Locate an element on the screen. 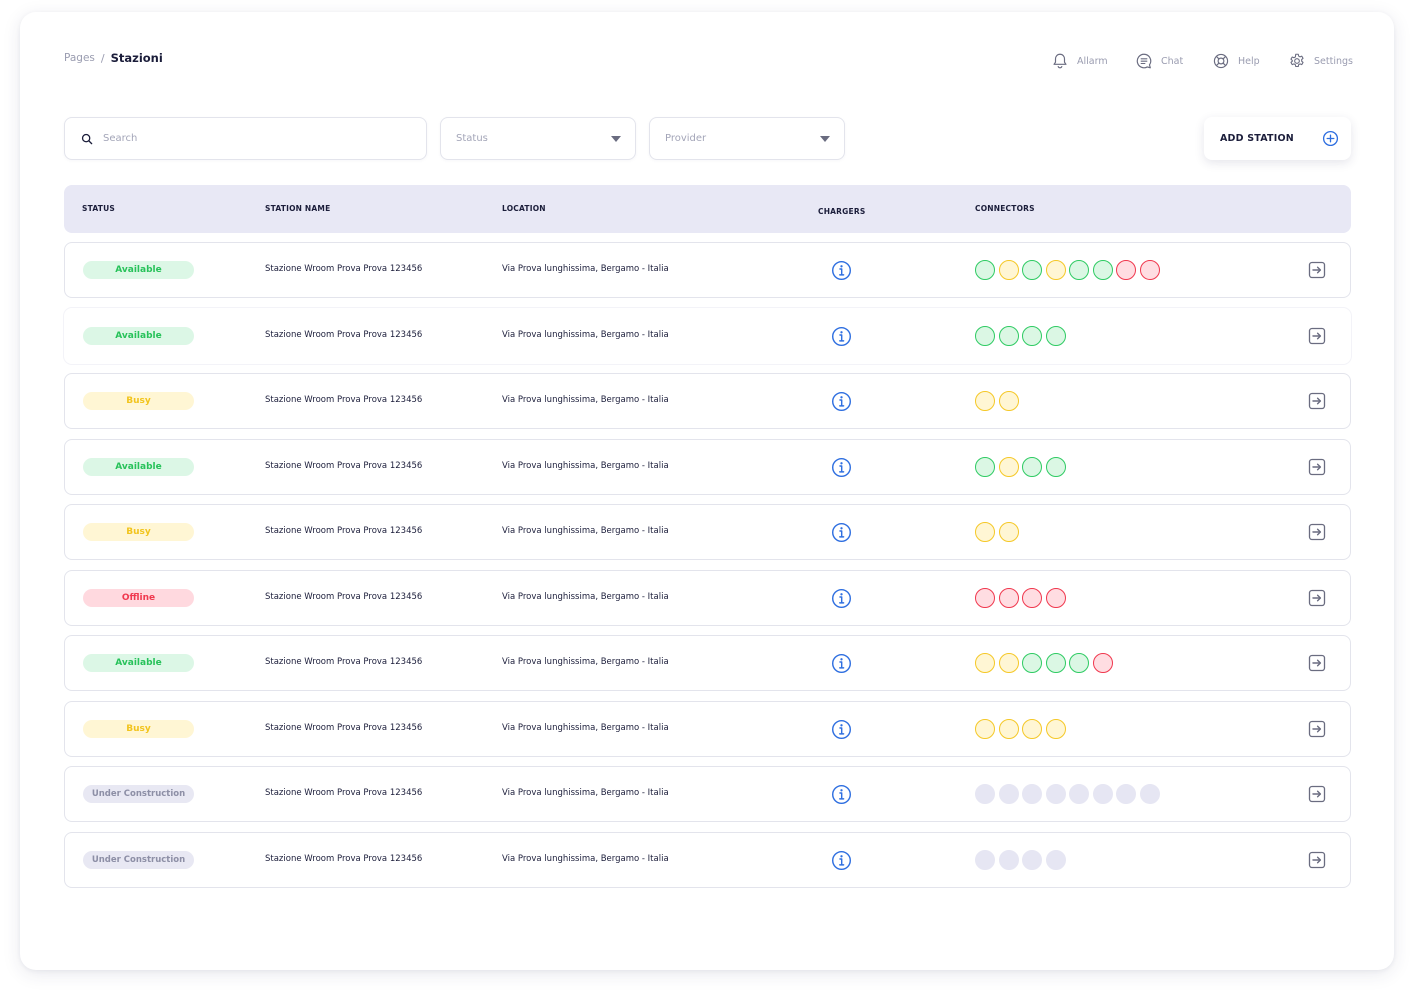  chat-icon is located at coordinates (1144, 61).